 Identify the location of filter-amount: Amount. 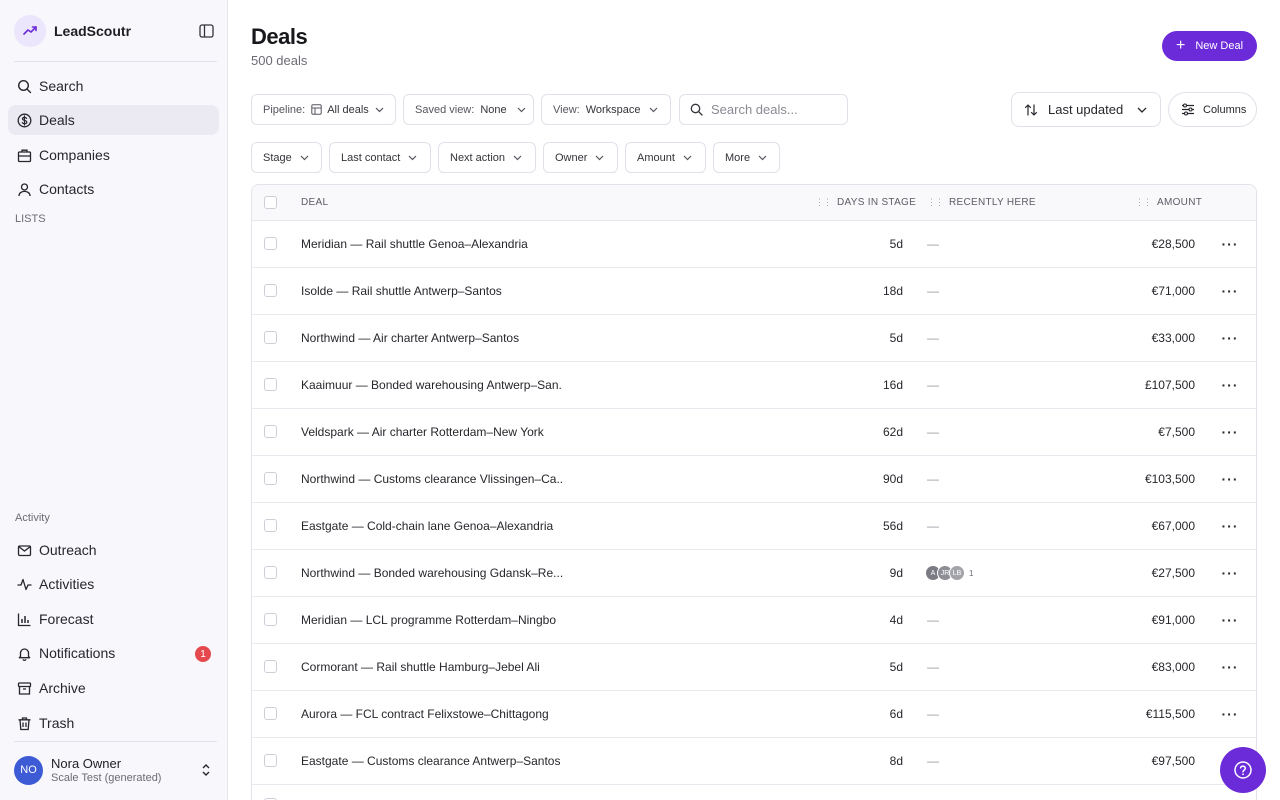
(665, 157).